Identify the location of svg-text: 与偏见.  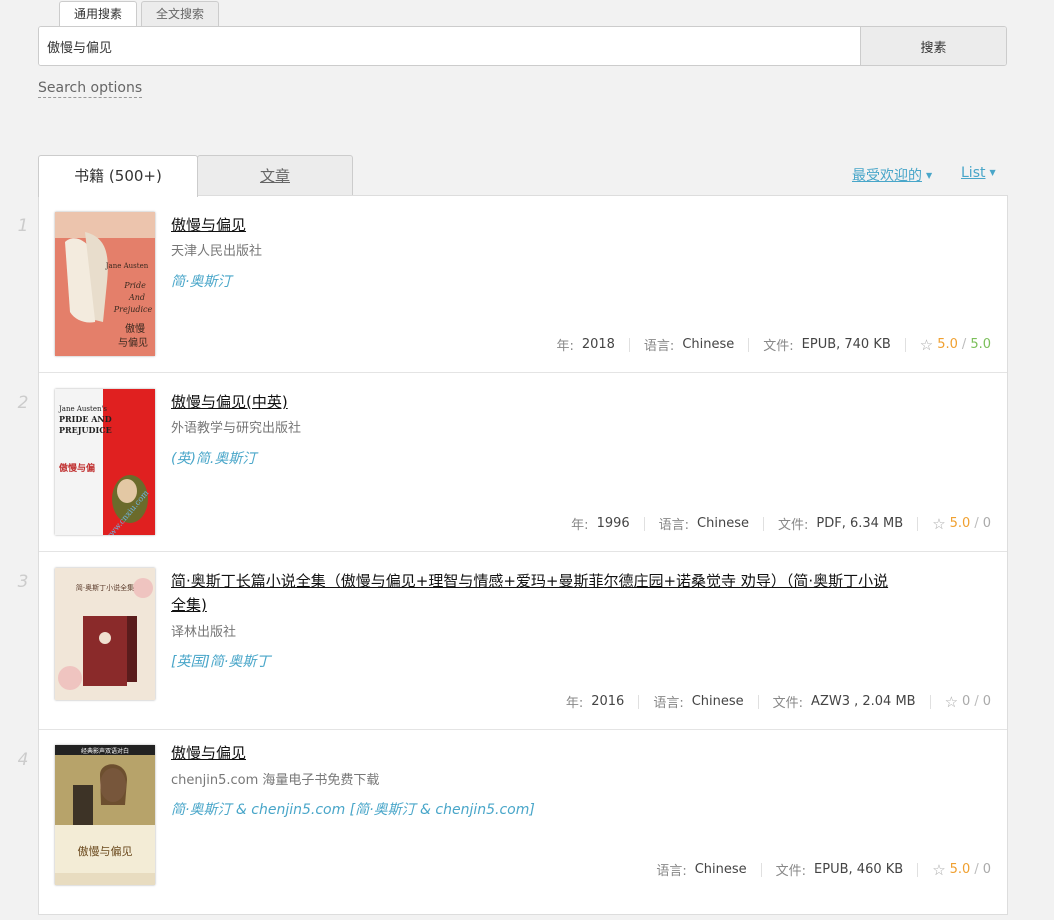
(133, 342).